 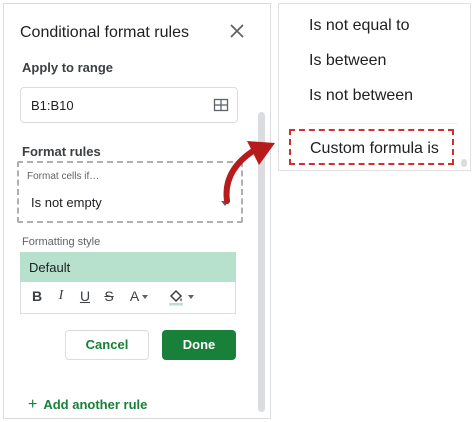 I want to click on bold-button: B, so click(x=37, y=298).